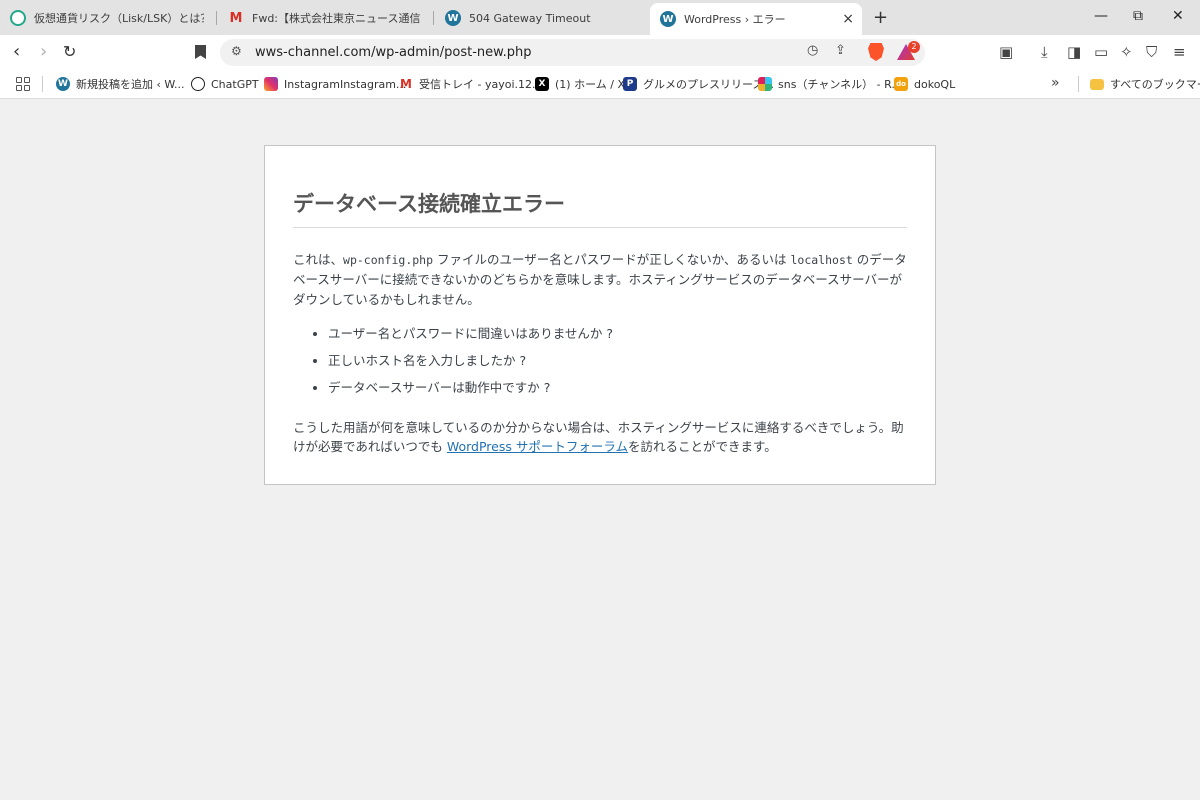 Image resolution: width=1200 pixels, height=800 pixels. What do you see at coordinates (617, 388) in the screenshot?
I see `checklist-item: データベースサーバーは動作中ですか ?` at bounding box center [617, 388].